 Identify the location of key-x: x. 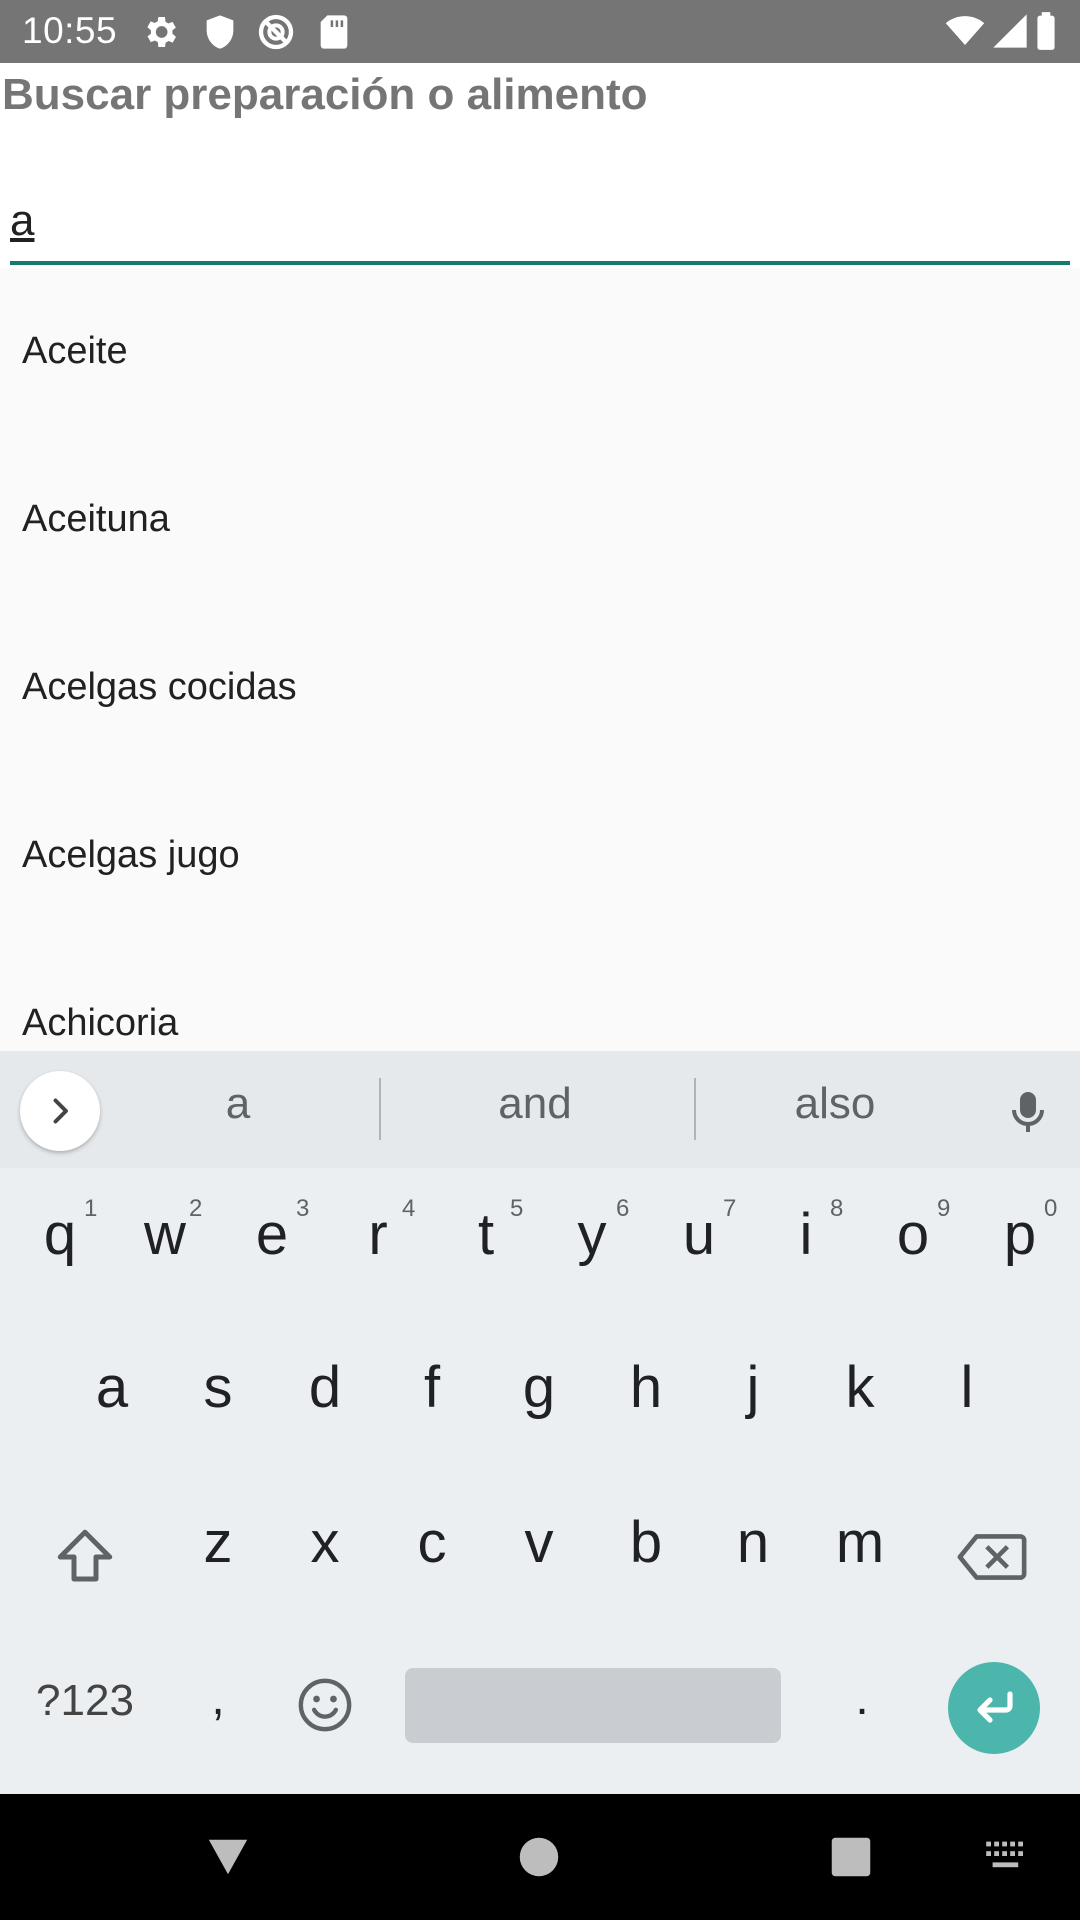
(325, 1542).